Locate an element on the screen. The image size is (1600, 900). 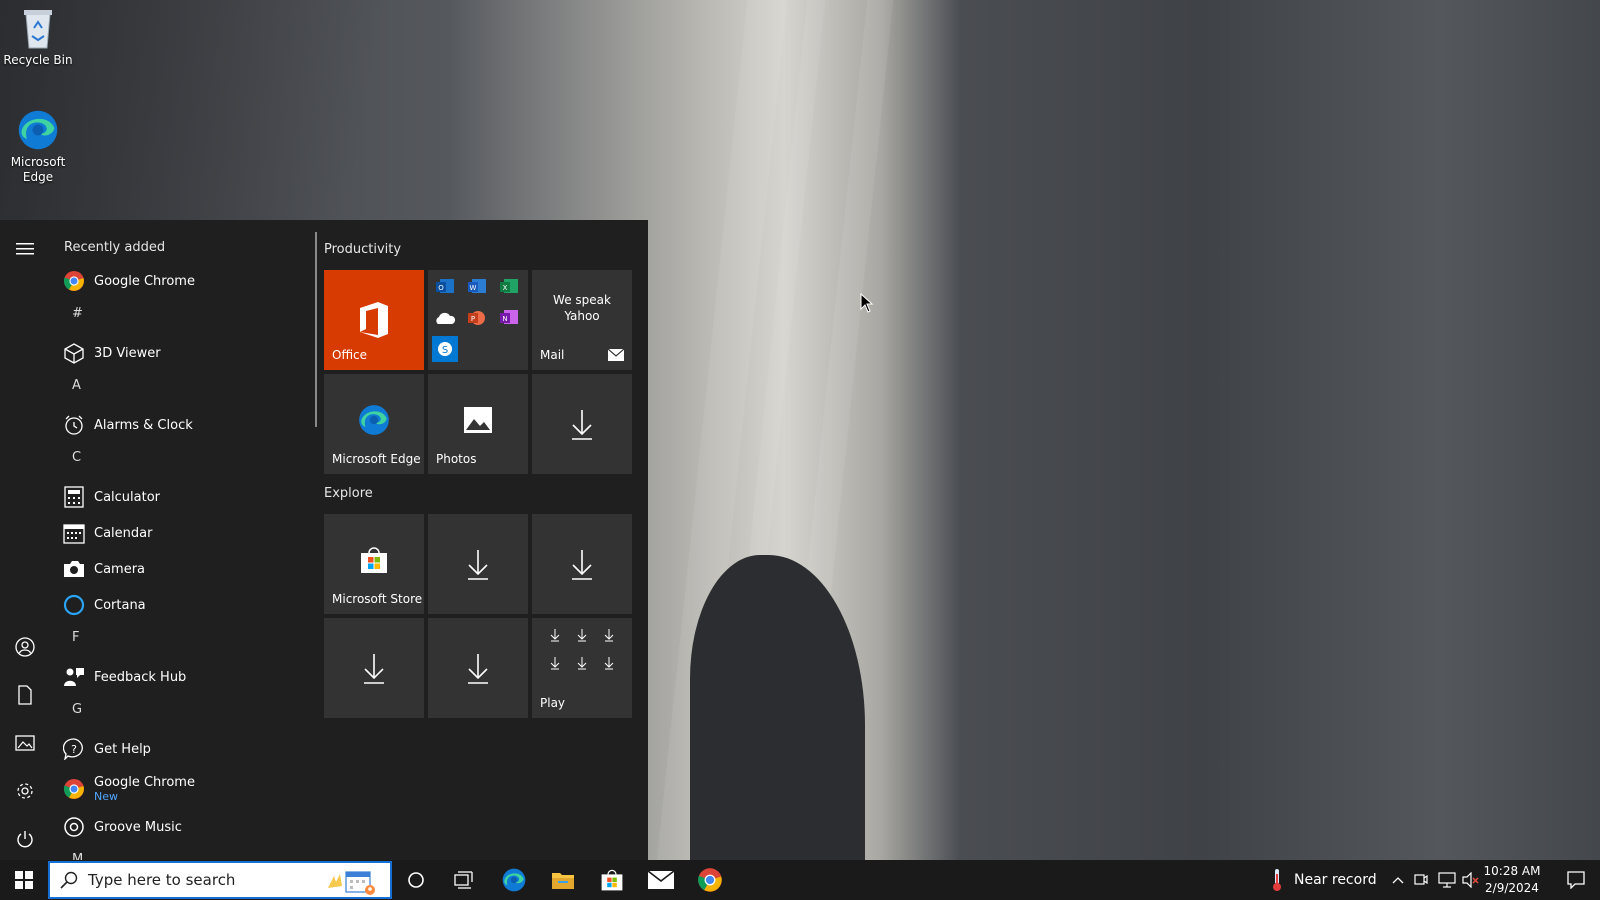
expand-menu-button is located at coordinates (25, 249).